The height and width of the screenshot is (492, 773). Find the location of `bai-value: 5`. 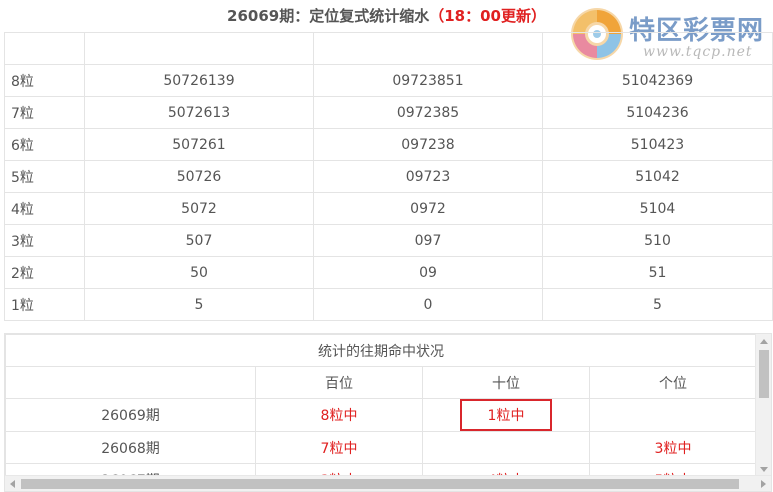

bai-value: 5 is located at coordinates (199, 304).